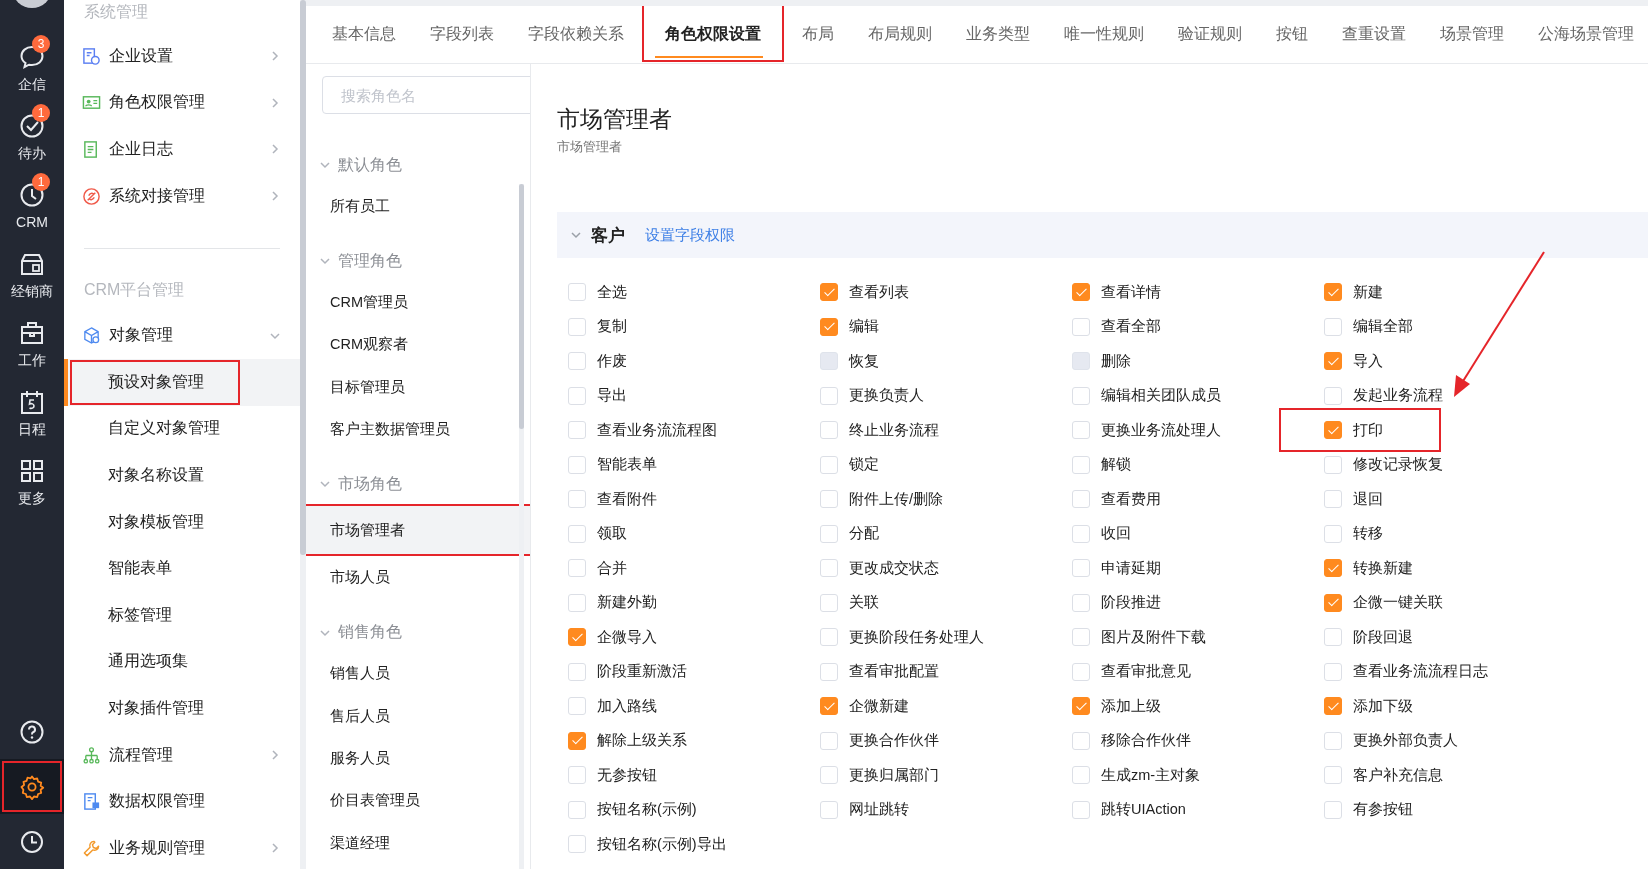 This screenshot has height=869, width=1648. What do you see at coordinates (612, 637) in the screenshot?
I see `permission-option: 企微导入` at bounding box center [612, 637].